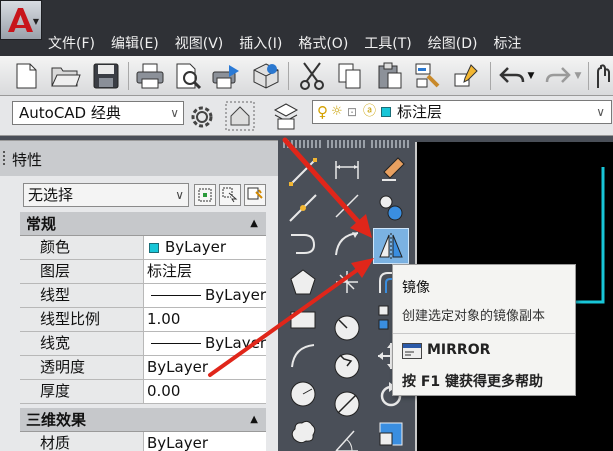  I want to click on properties-palette-titlebar: 特性, so click(139, 158).